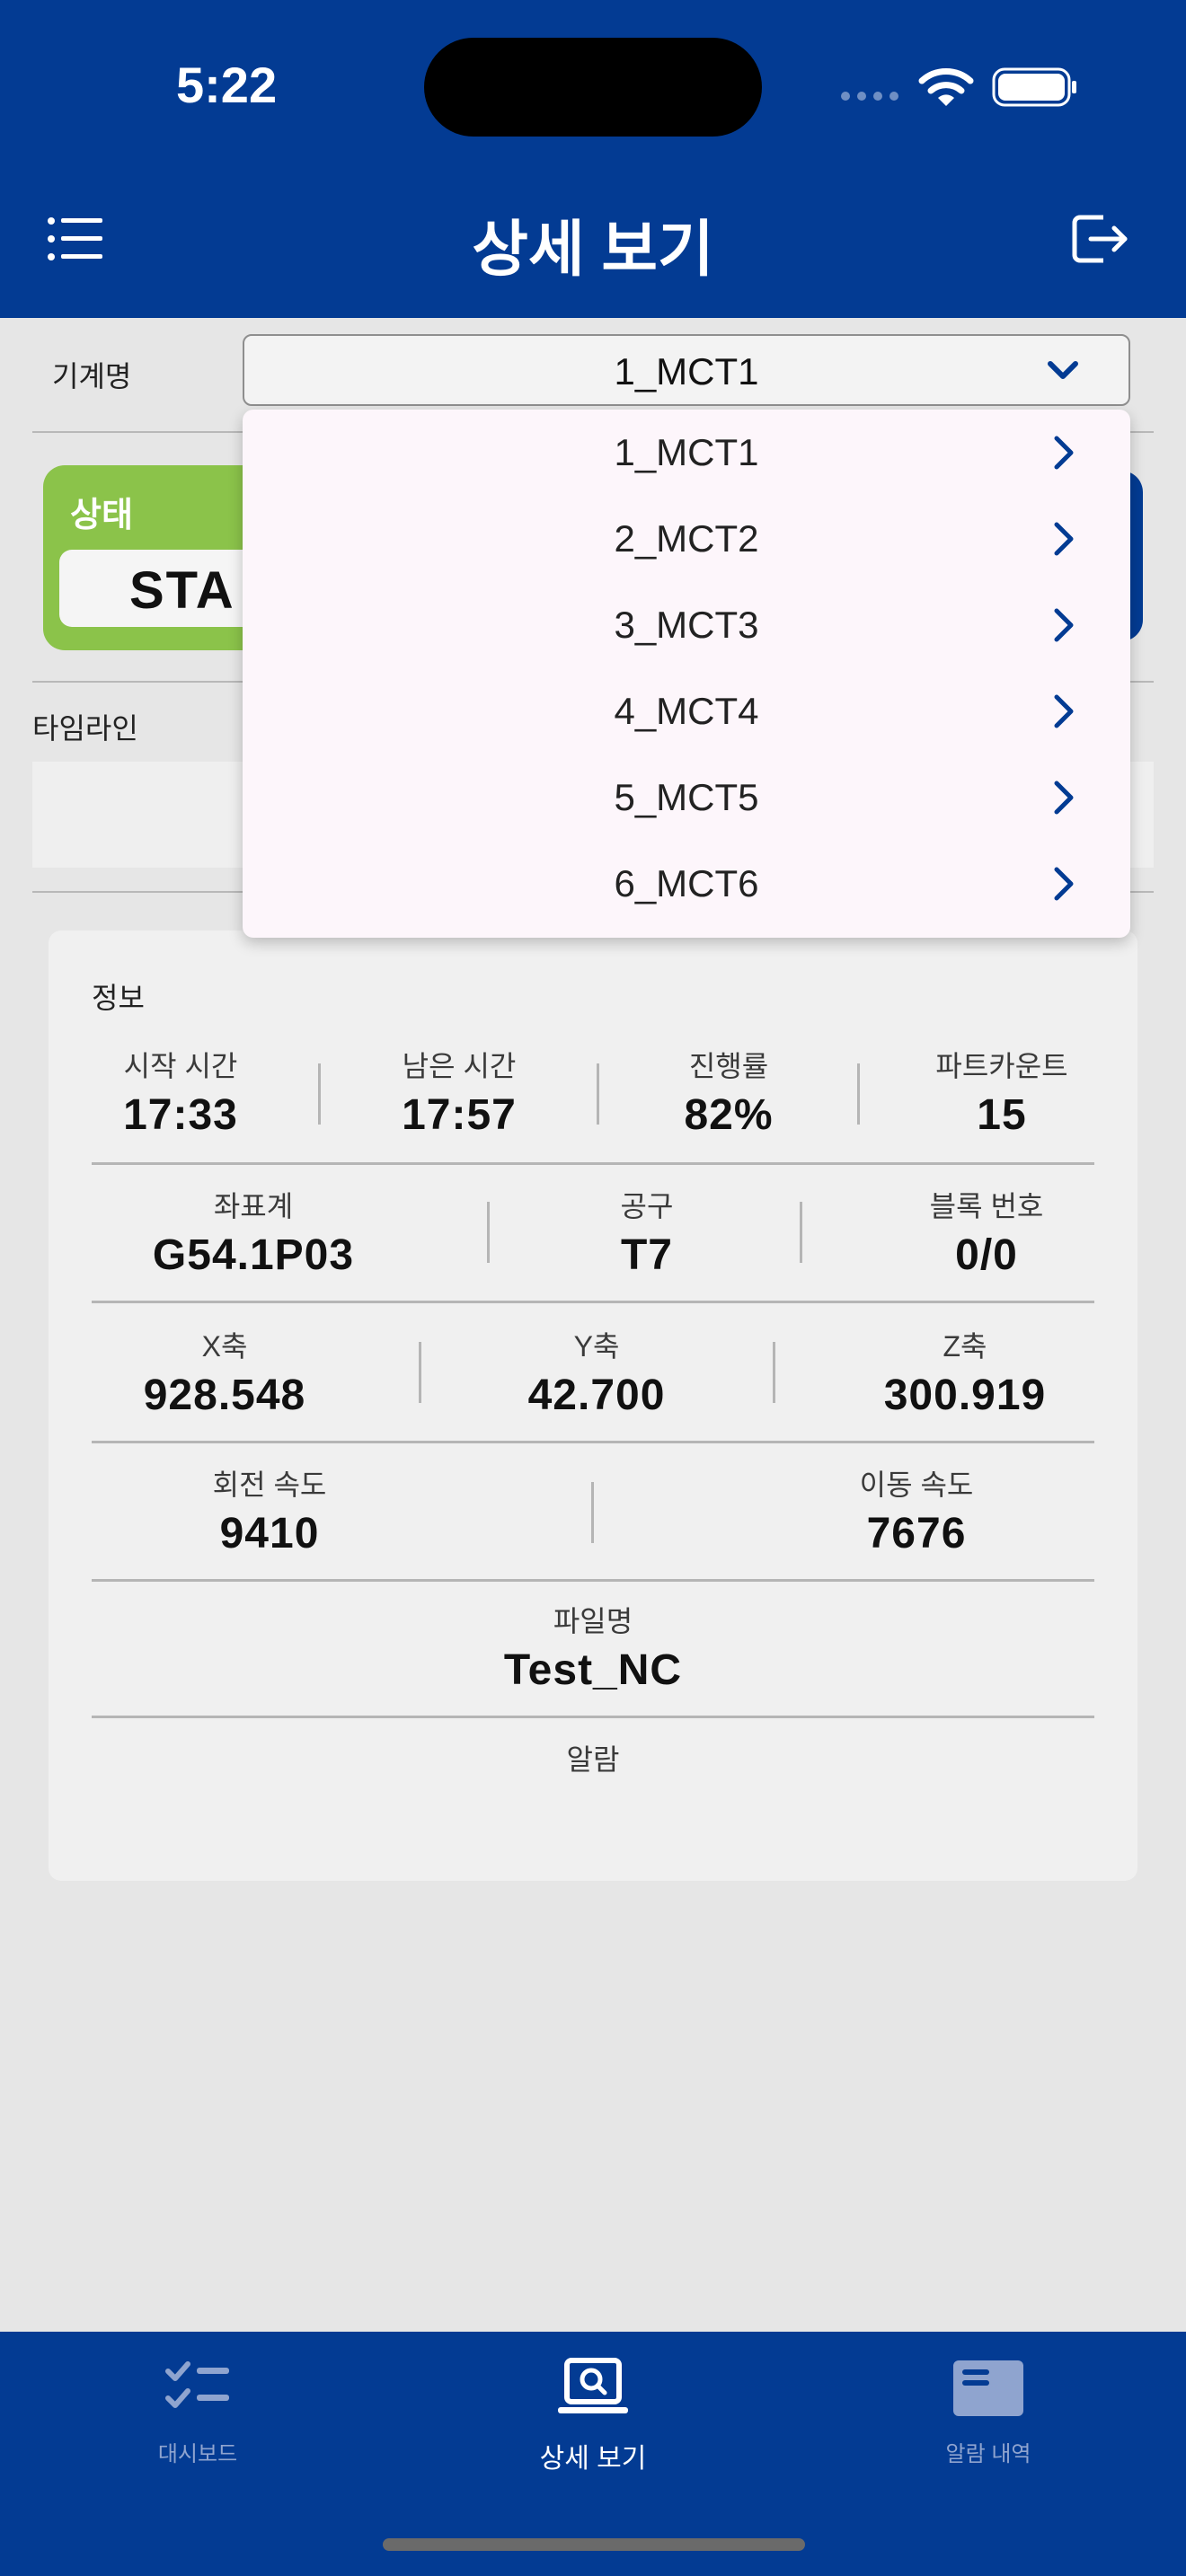 The width and height of the screenshot is (1186, 2576). I want to click on dropdown-option-3: 3_MCT3, so click(686, 625).